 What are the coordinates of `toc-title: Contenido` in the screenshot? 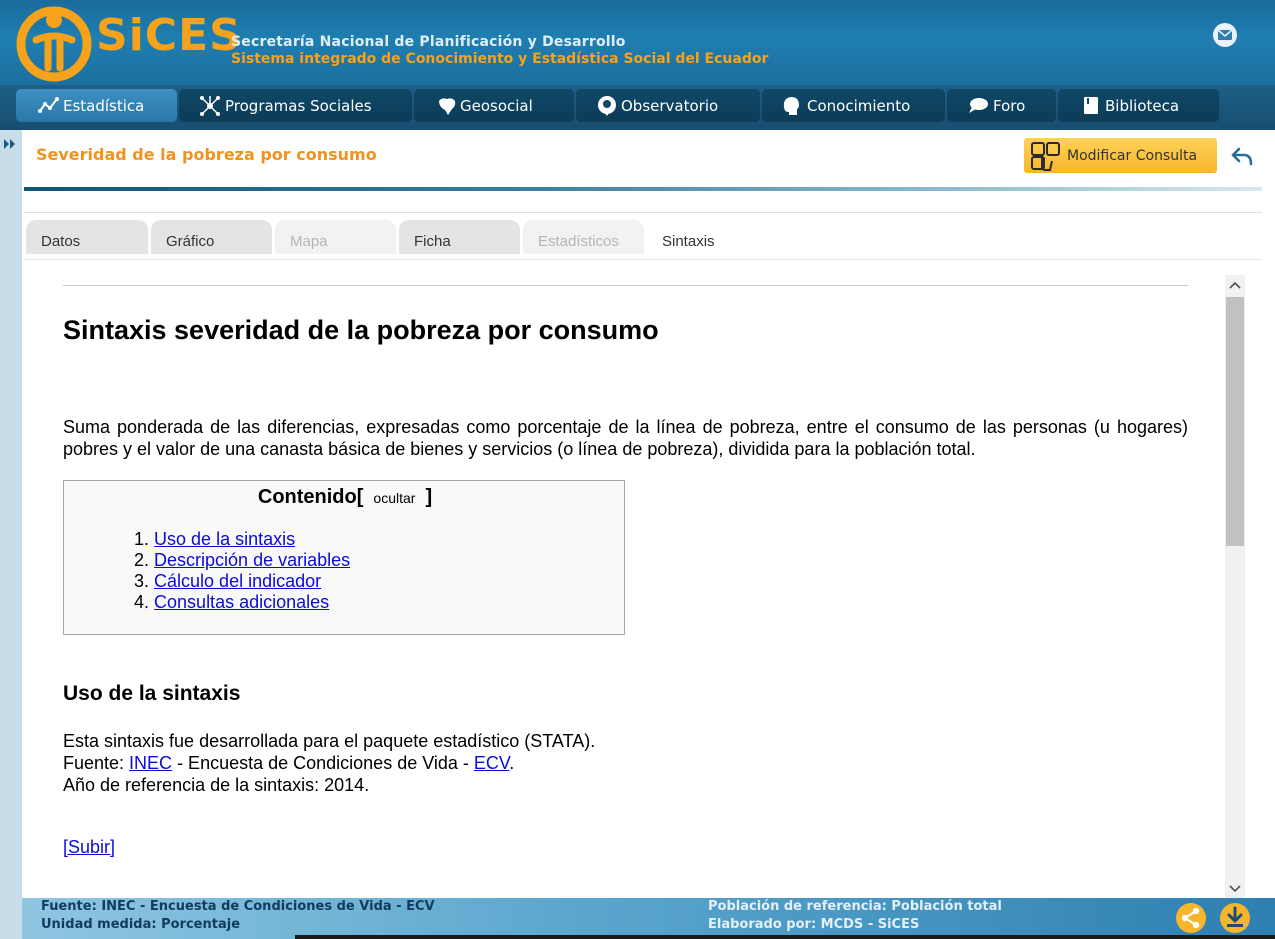 It's located at (307, 497).